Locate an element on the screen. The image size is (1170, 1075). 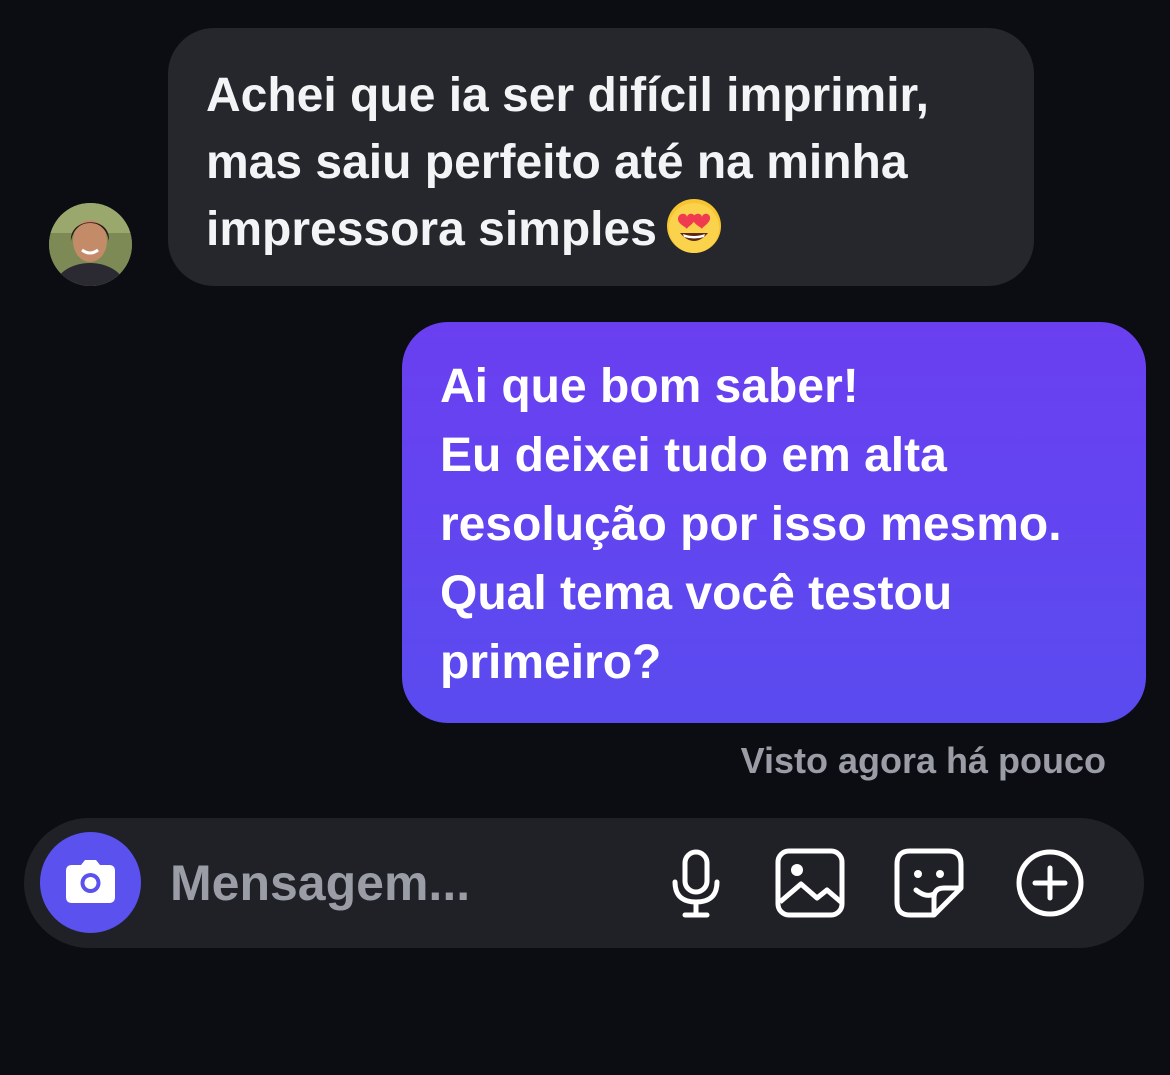
camera-button is located at coordinates (90, 882).